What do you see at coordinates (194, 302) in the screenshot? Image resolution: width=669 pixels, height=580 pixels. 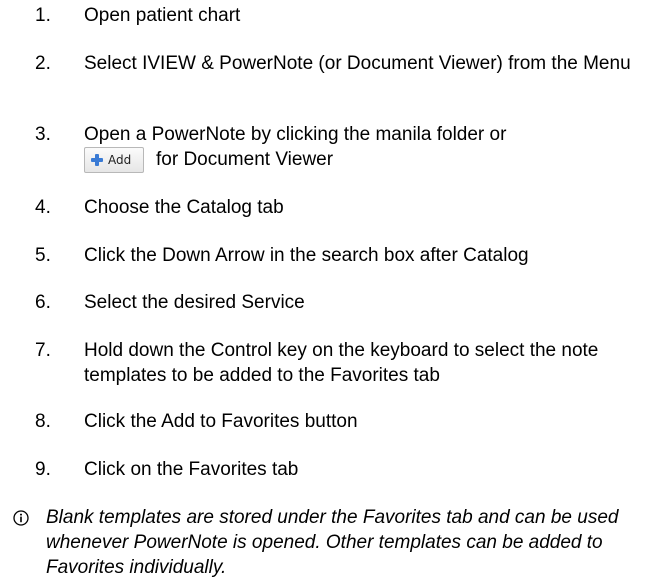 I see `step-text: Select the desired Service` at bounding box center [194, 302].